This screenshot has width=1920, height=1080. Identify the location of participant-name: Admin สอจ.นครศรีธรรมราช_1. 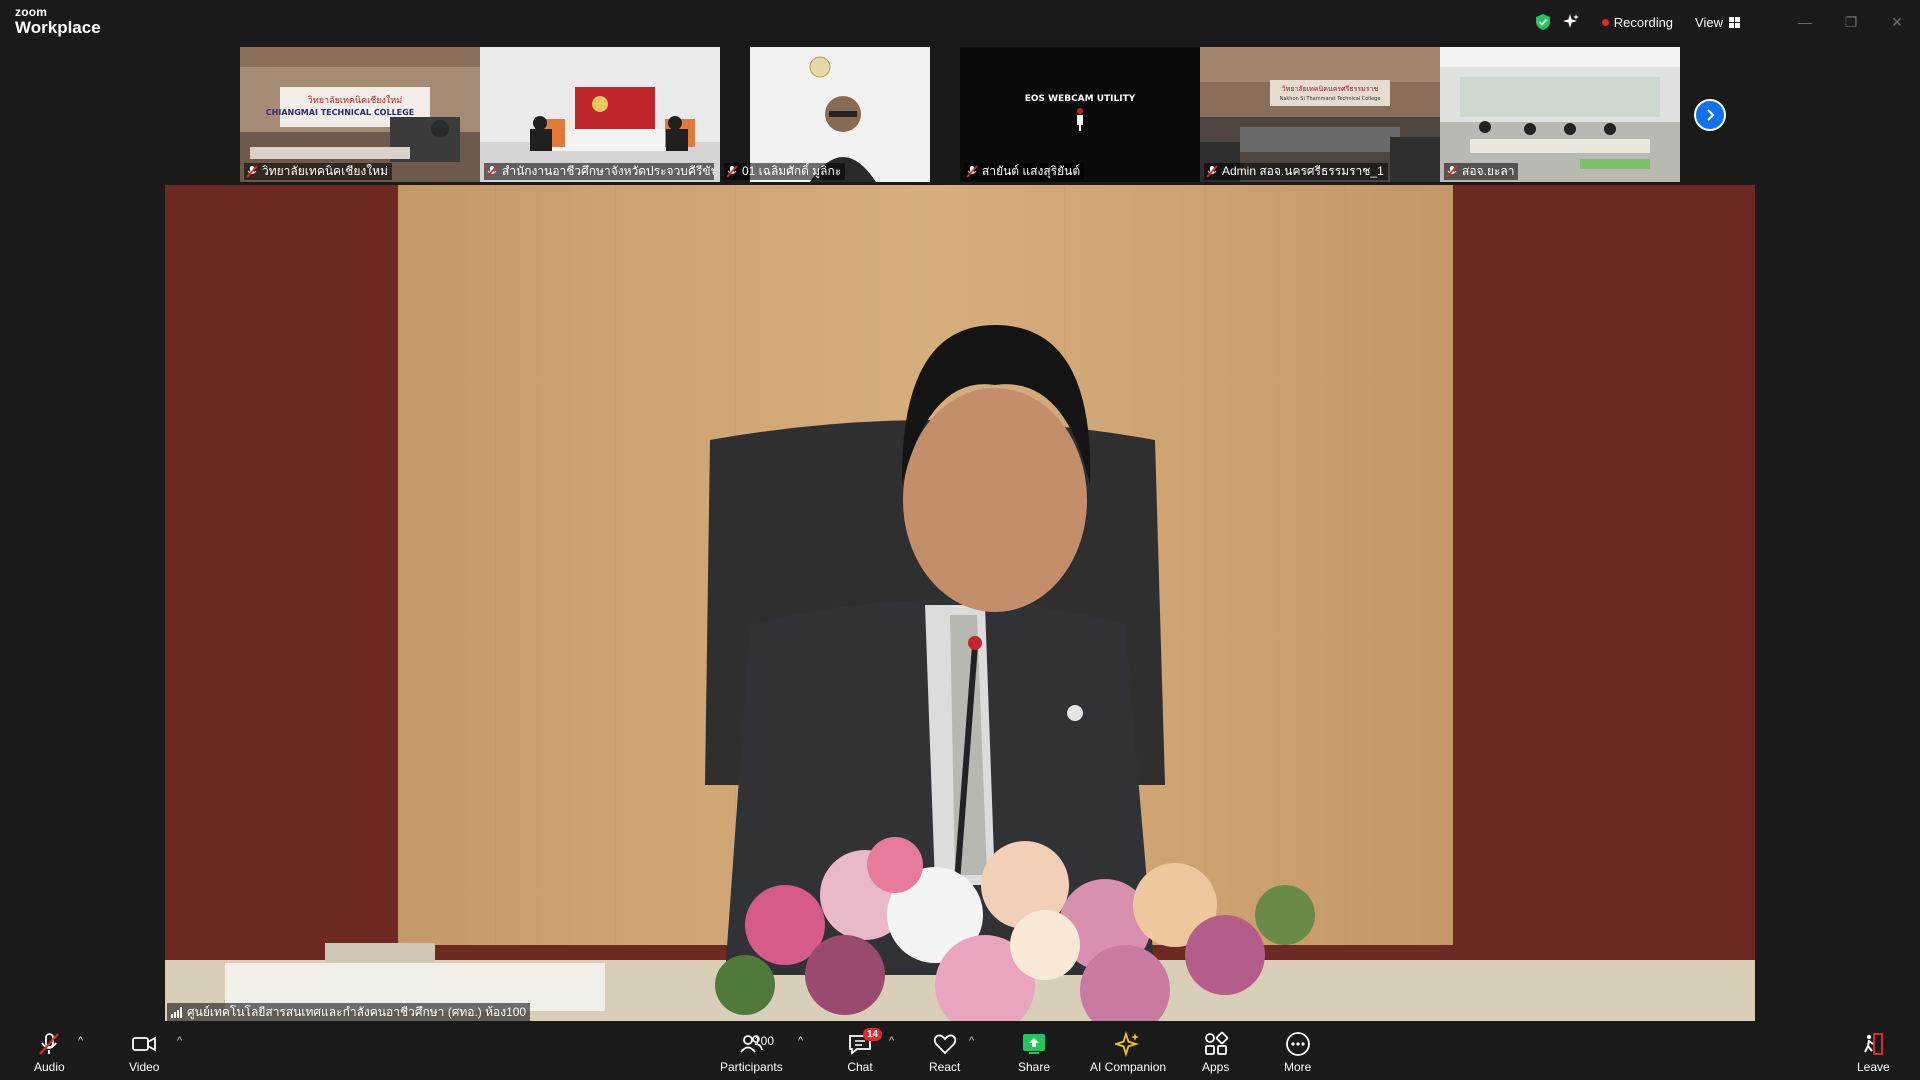
(1303, 171).